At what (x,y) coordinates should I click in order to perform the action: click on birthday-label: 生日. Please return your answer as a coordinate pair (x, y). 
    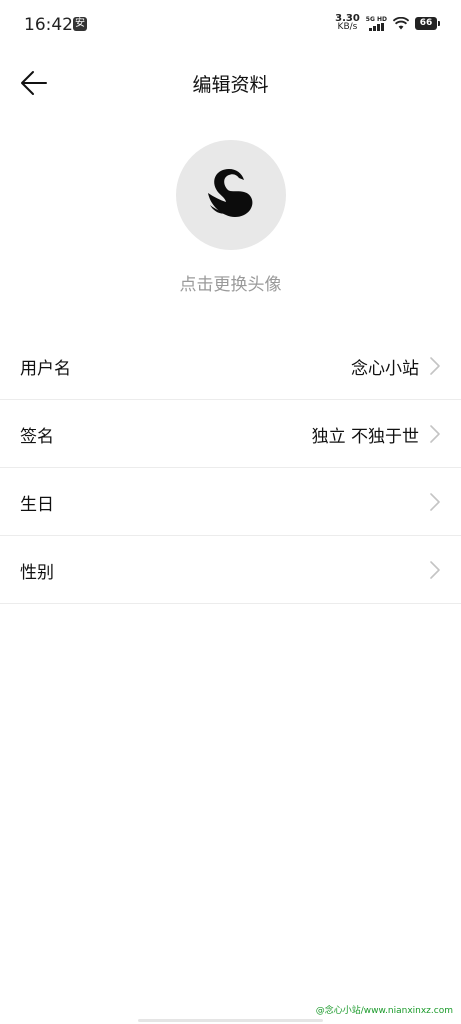
    Looking at the image, I should click on (37, 505).